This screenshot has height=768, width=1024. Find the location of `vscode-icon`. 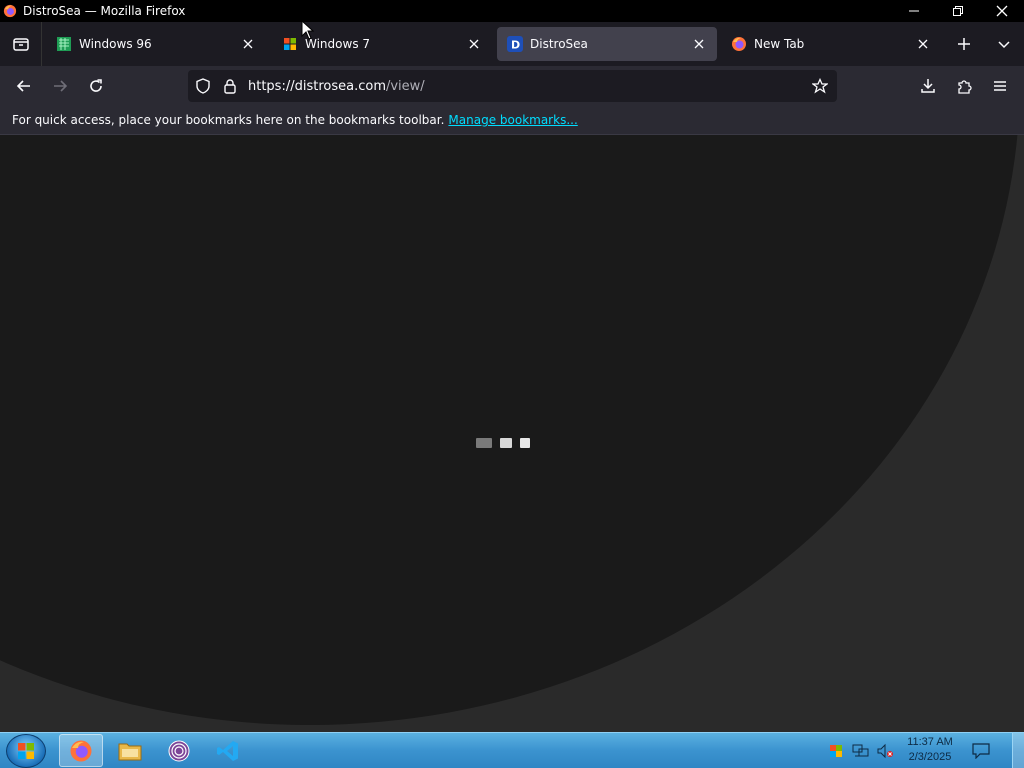

vscode-icon is located at coordinates (227, 750).